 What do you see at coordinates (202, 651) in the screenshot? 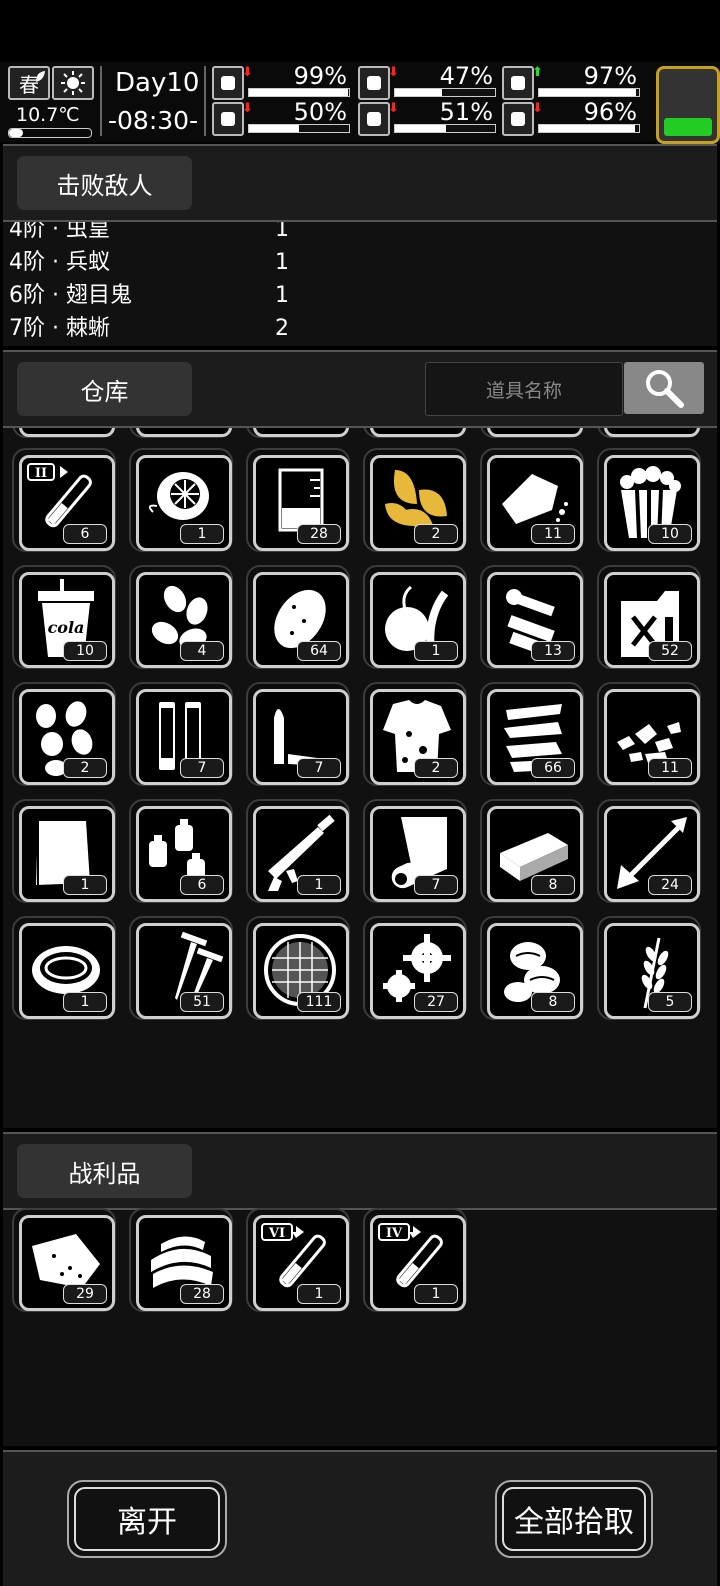
I see `item-count: 4` at bounding box center [202, 651].